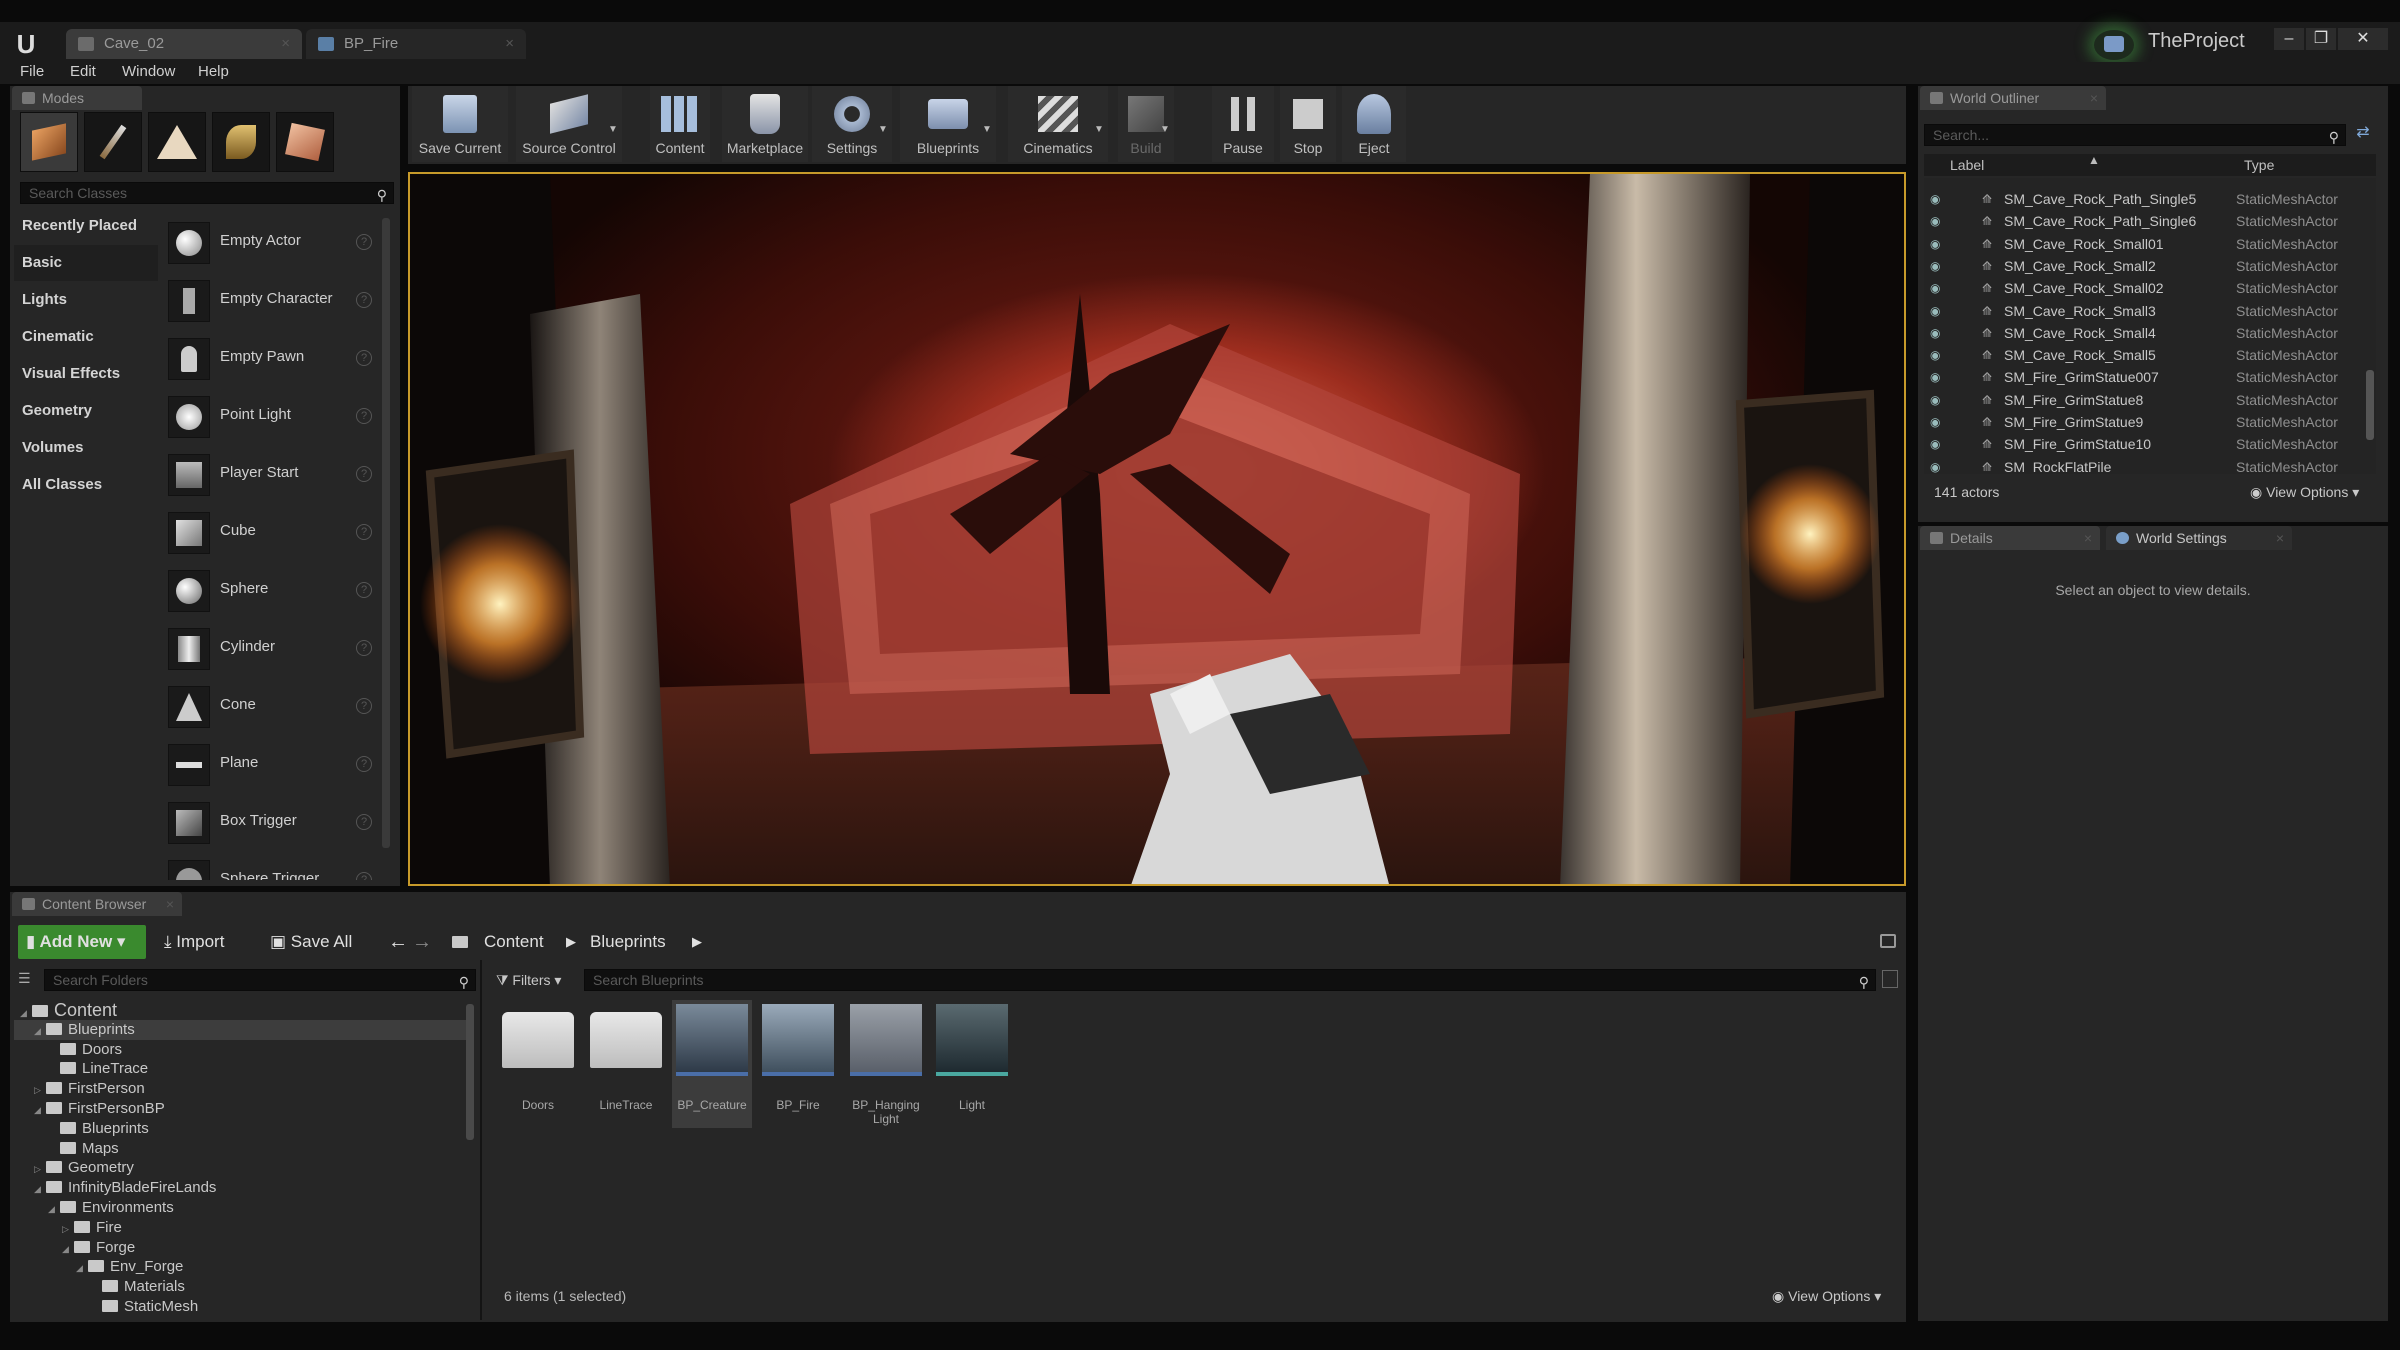 Image resolution: width=2400 pixels, height=1350 pixels. What do you see at coordinates (32, 71) in the screenshot?
I see `menu-file: File` at bounding box center [32, 71].